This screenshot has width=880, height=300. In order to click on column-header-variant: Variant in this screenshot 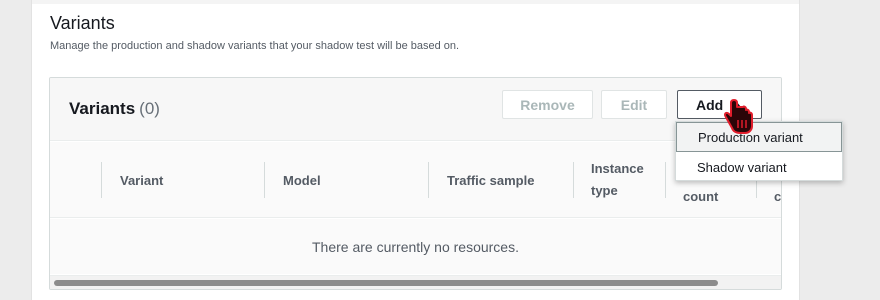, I will do `click(141, 180)`.